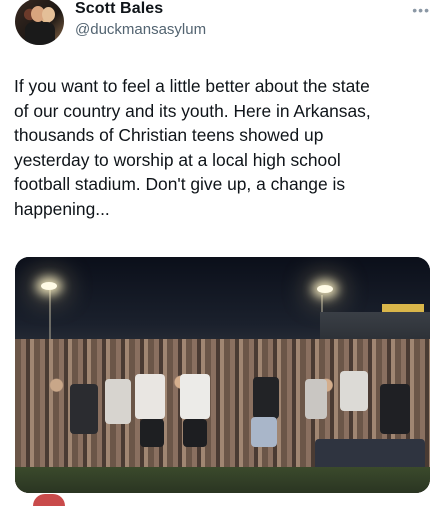 The width and height of the screenshot is (444, 506). What do you see at coordinates (222, 26) in the screenshot?
I see `tweet-header: Scott Bales @duckmansasylum •••` at bounding box center [222, 26].